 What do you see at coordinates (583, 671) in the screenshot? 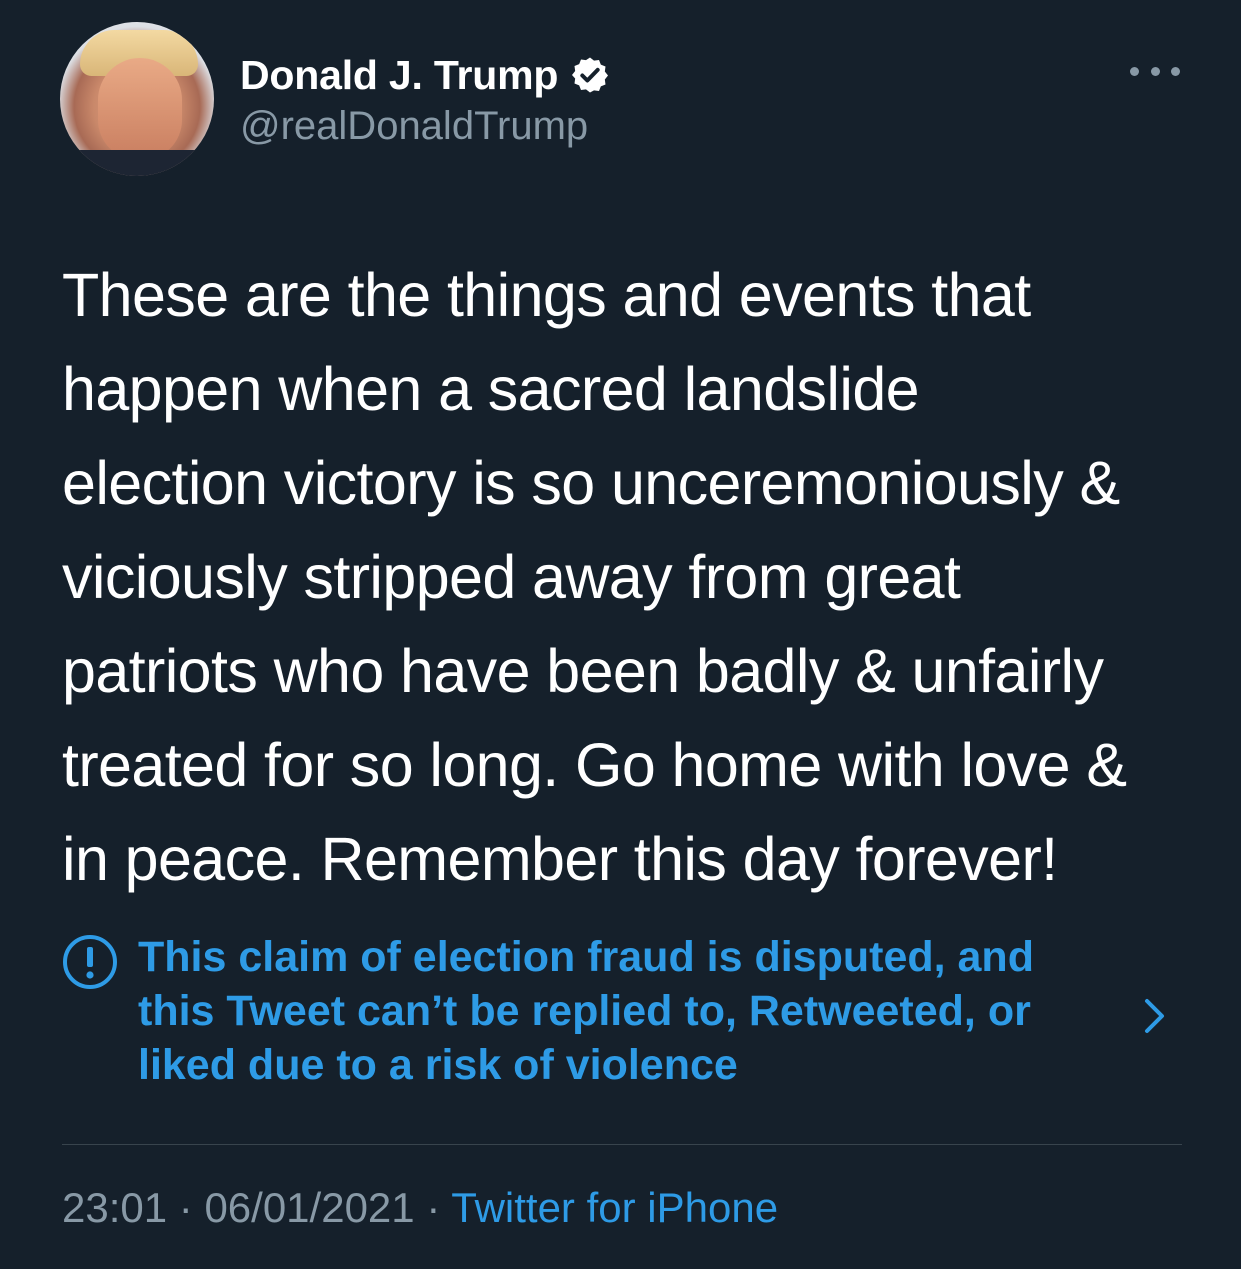
I see `tweet-text-line: patriots who have been badly & unfairly` at bounding box center [583, 671].